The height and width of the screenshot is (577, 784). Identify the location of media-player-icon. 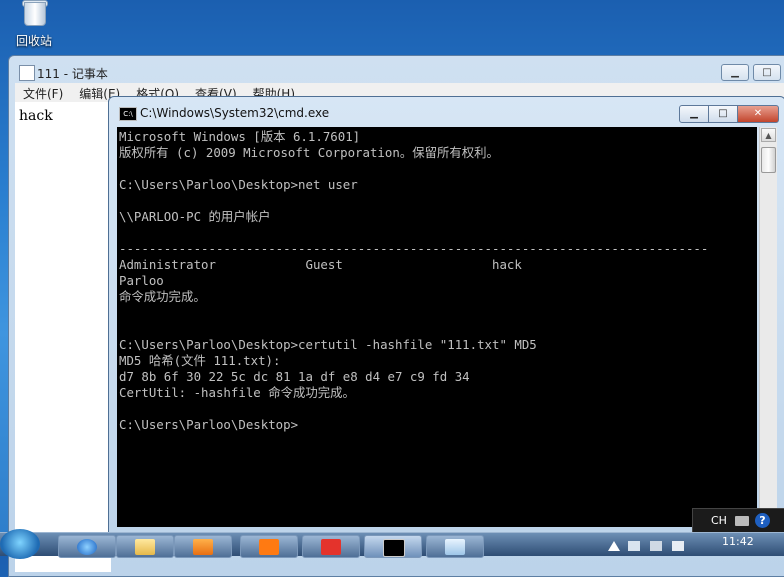
(203, 547).